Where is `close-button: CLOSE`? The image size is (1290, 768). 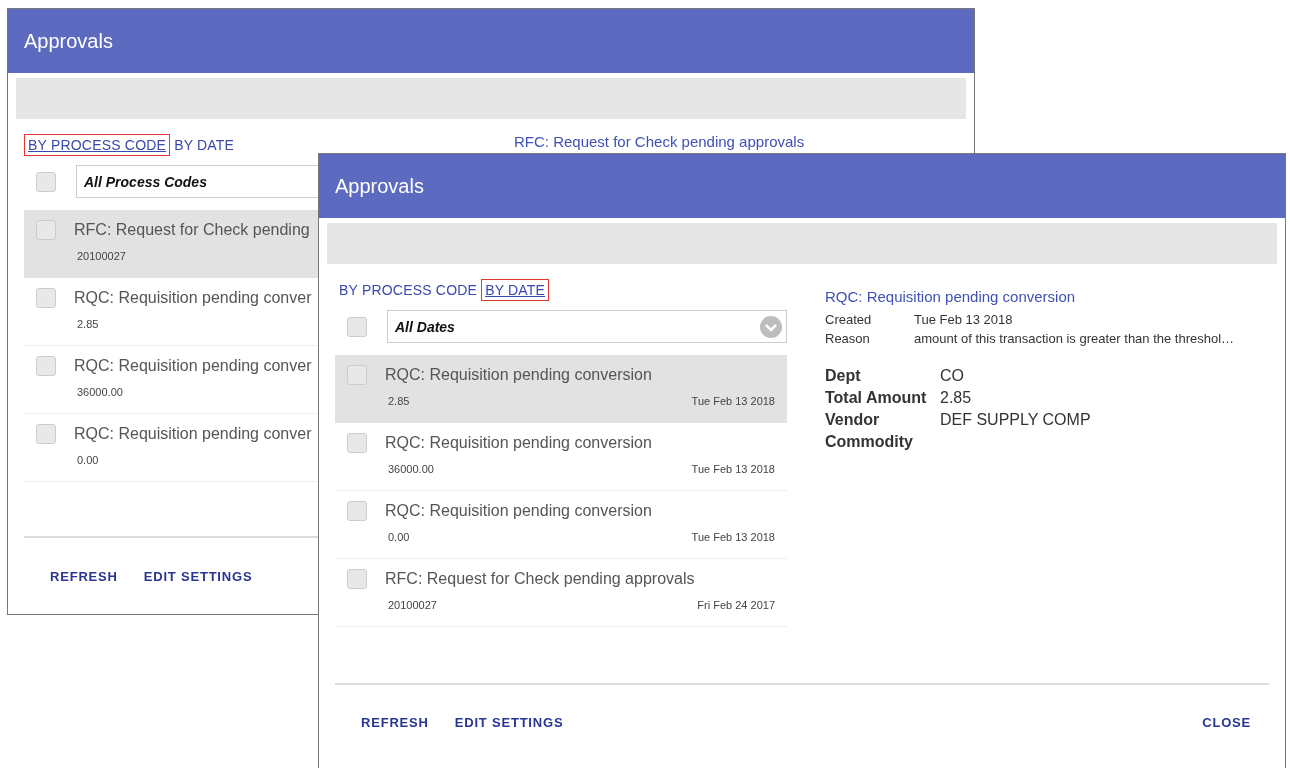
close-button: CLOSE is located at coordinates (1226, 722).